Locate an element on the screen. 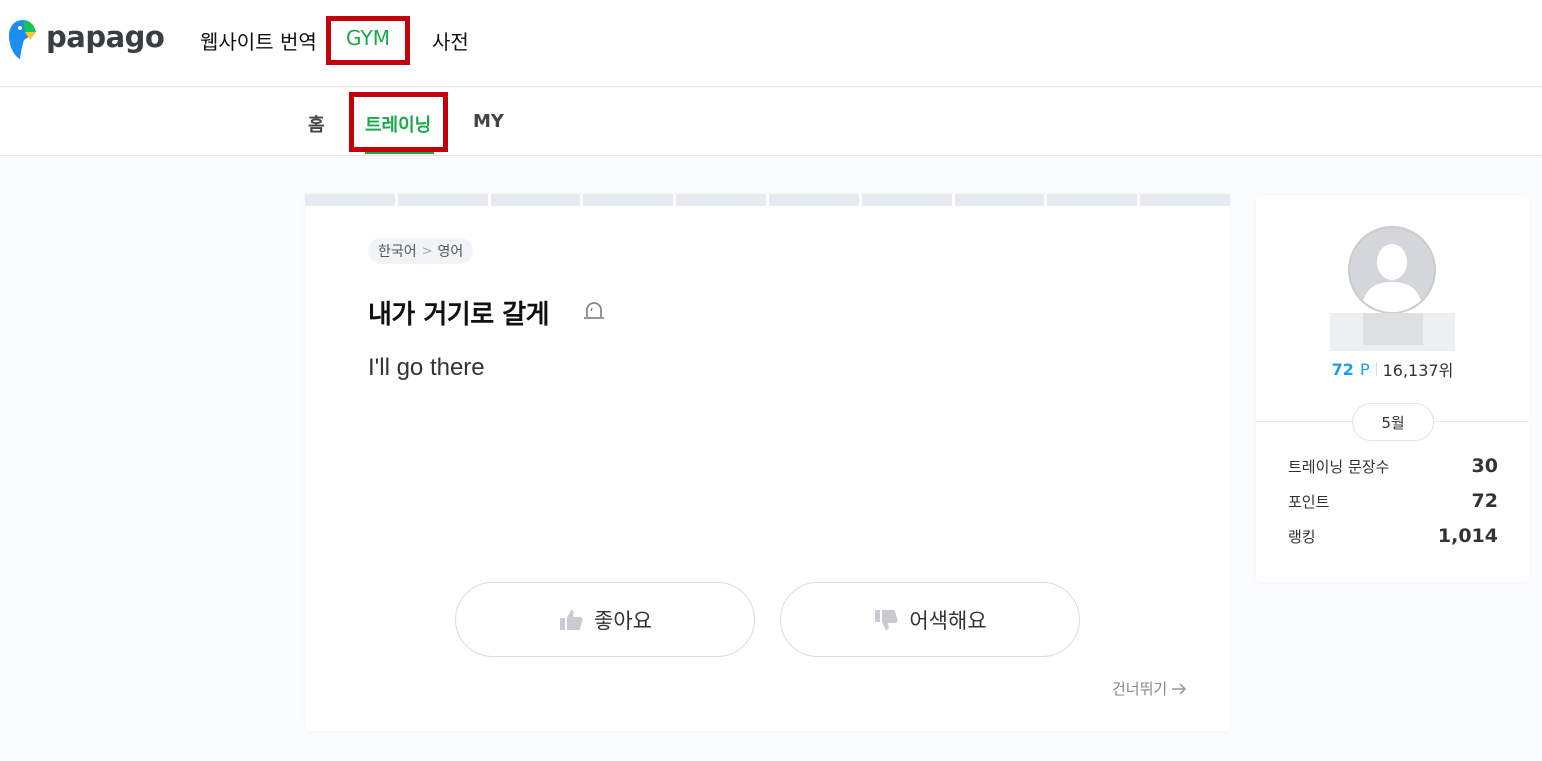 The image size is (1542, 761). stat-value: 1,014 is located at coordinates (1467, 536).